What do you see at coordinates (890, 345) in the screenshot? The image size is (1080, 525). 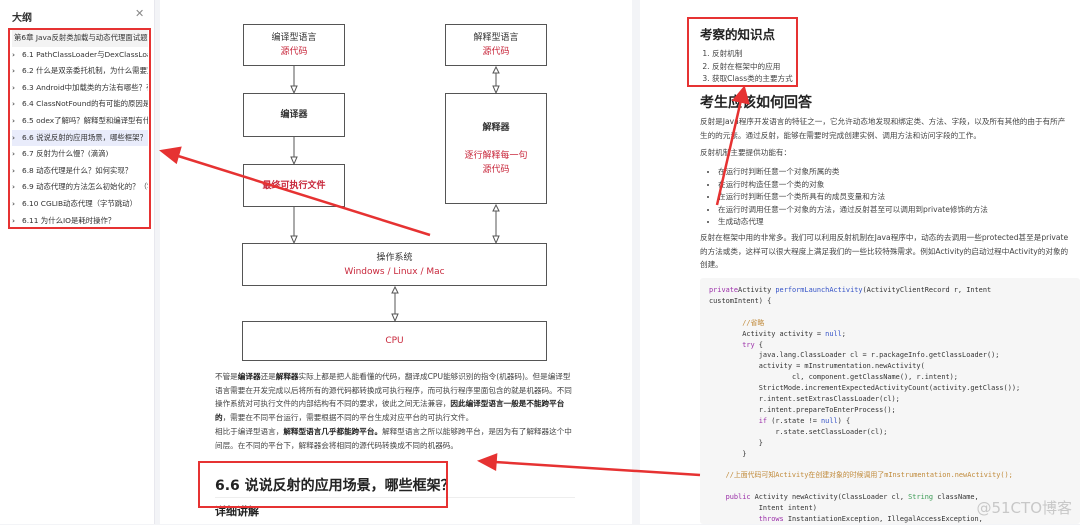 I see `code-line: try {` at bounding box center [890, 345].